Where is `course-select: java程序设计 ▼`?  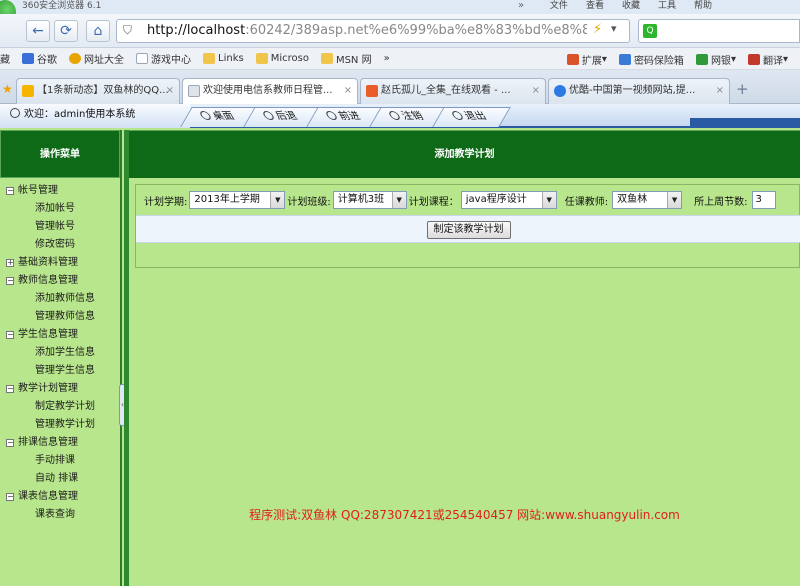 course-select: java程序设计 ▼ is located at coordinates (508, 200).